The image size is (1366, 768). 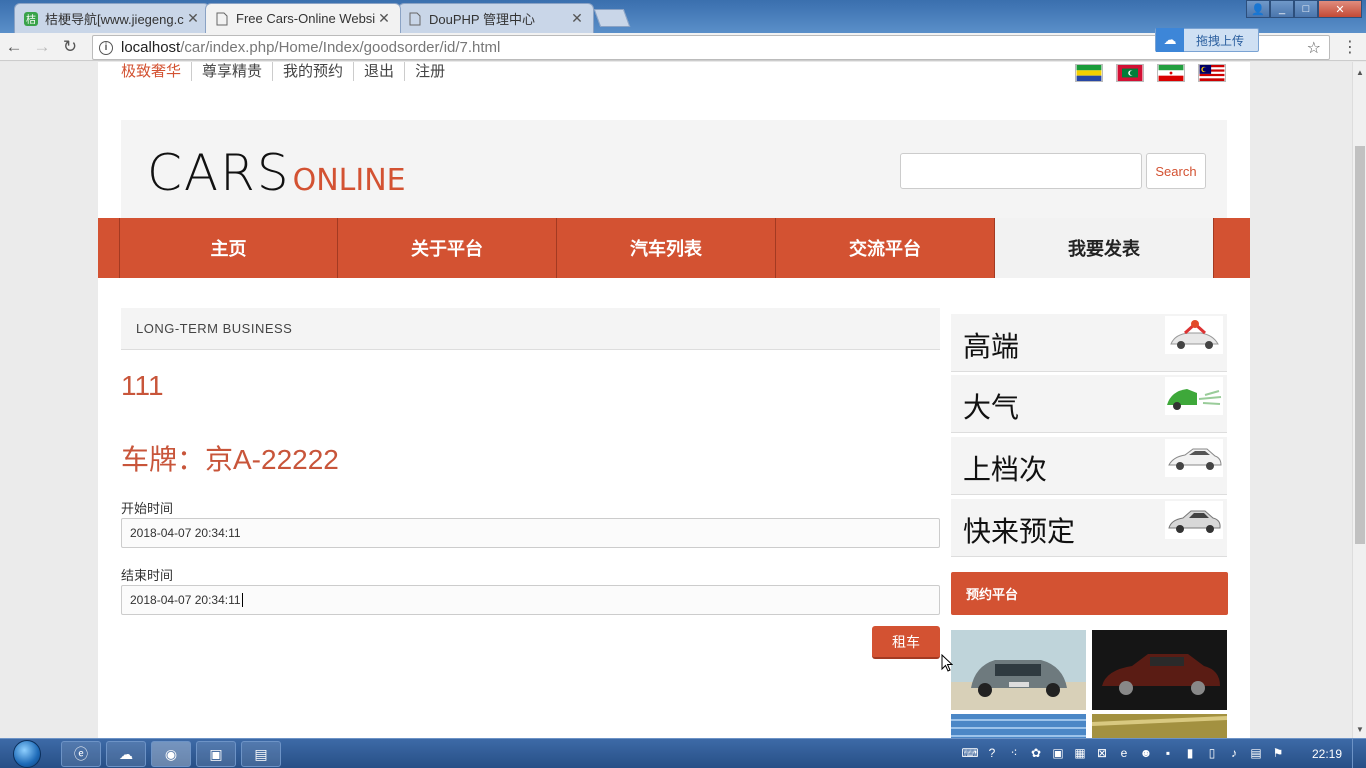 I want to click on card-label: 上档次, so click(x=1005, y=469).